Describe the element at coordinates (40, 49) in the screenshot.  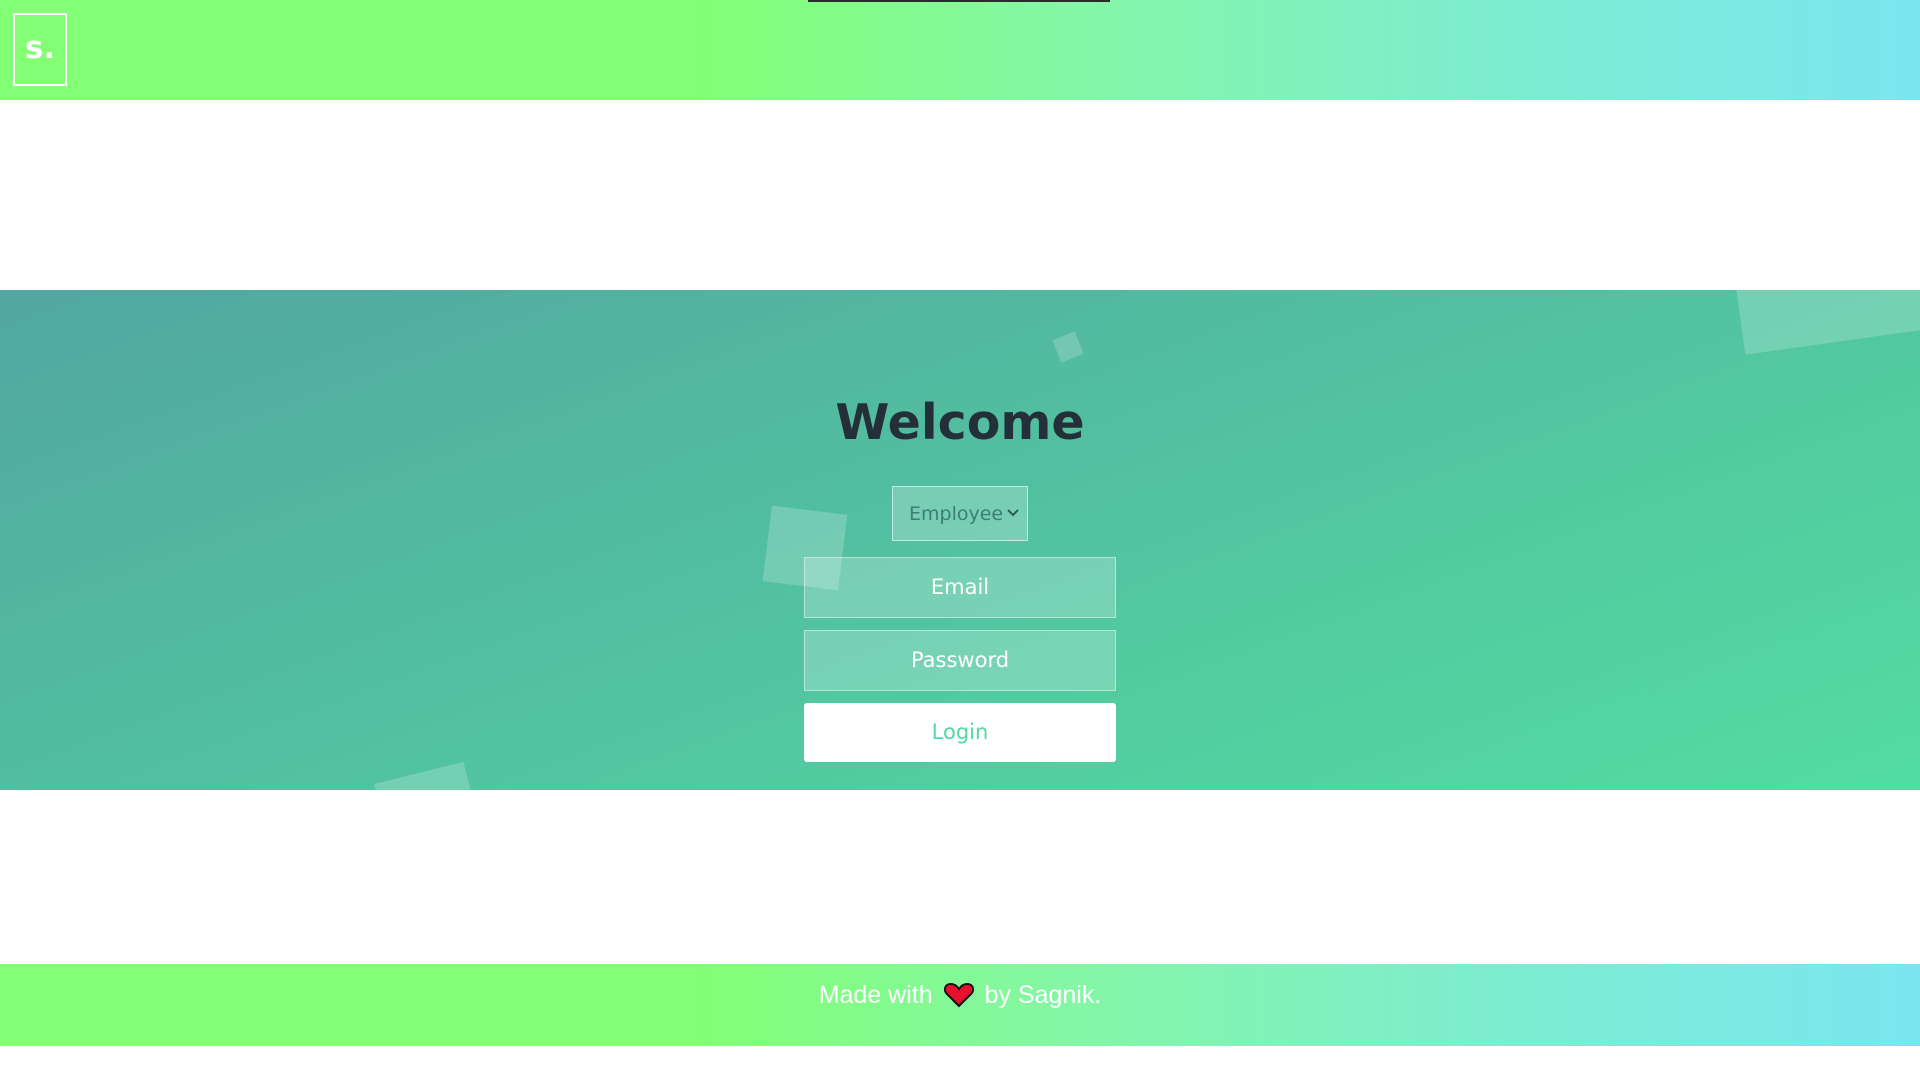
I see `logo: s.` at that location.